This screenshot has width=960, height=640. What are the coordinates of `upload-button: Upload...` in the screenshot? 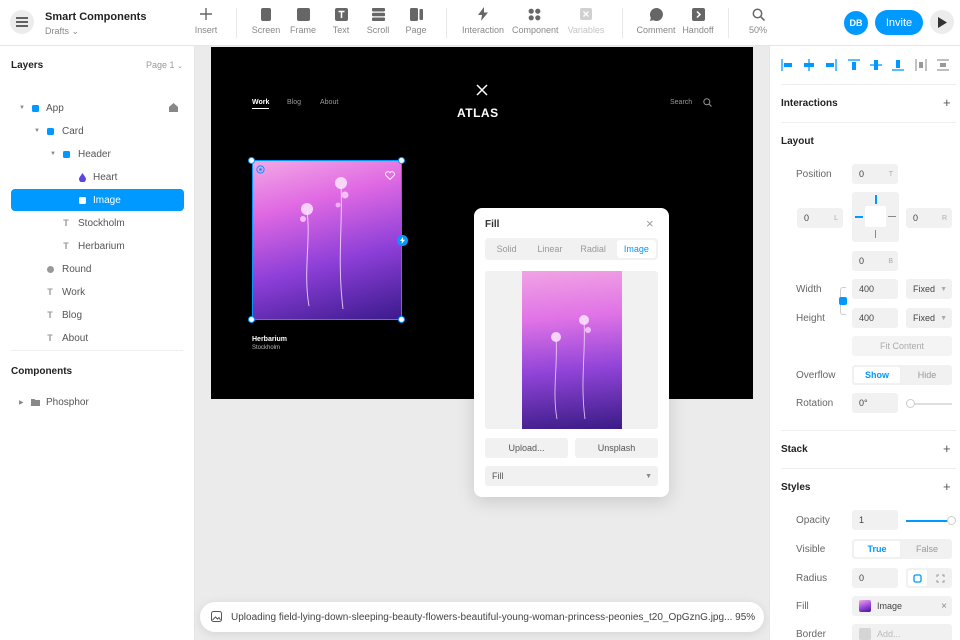 It's located at (526, 448).